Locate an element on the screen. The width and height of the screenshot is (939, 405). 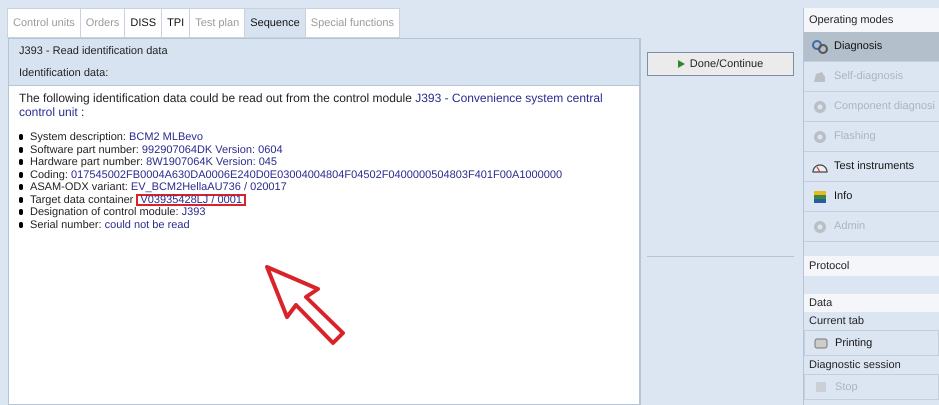
stethoscope-icon is located at coordinates (820, 46).